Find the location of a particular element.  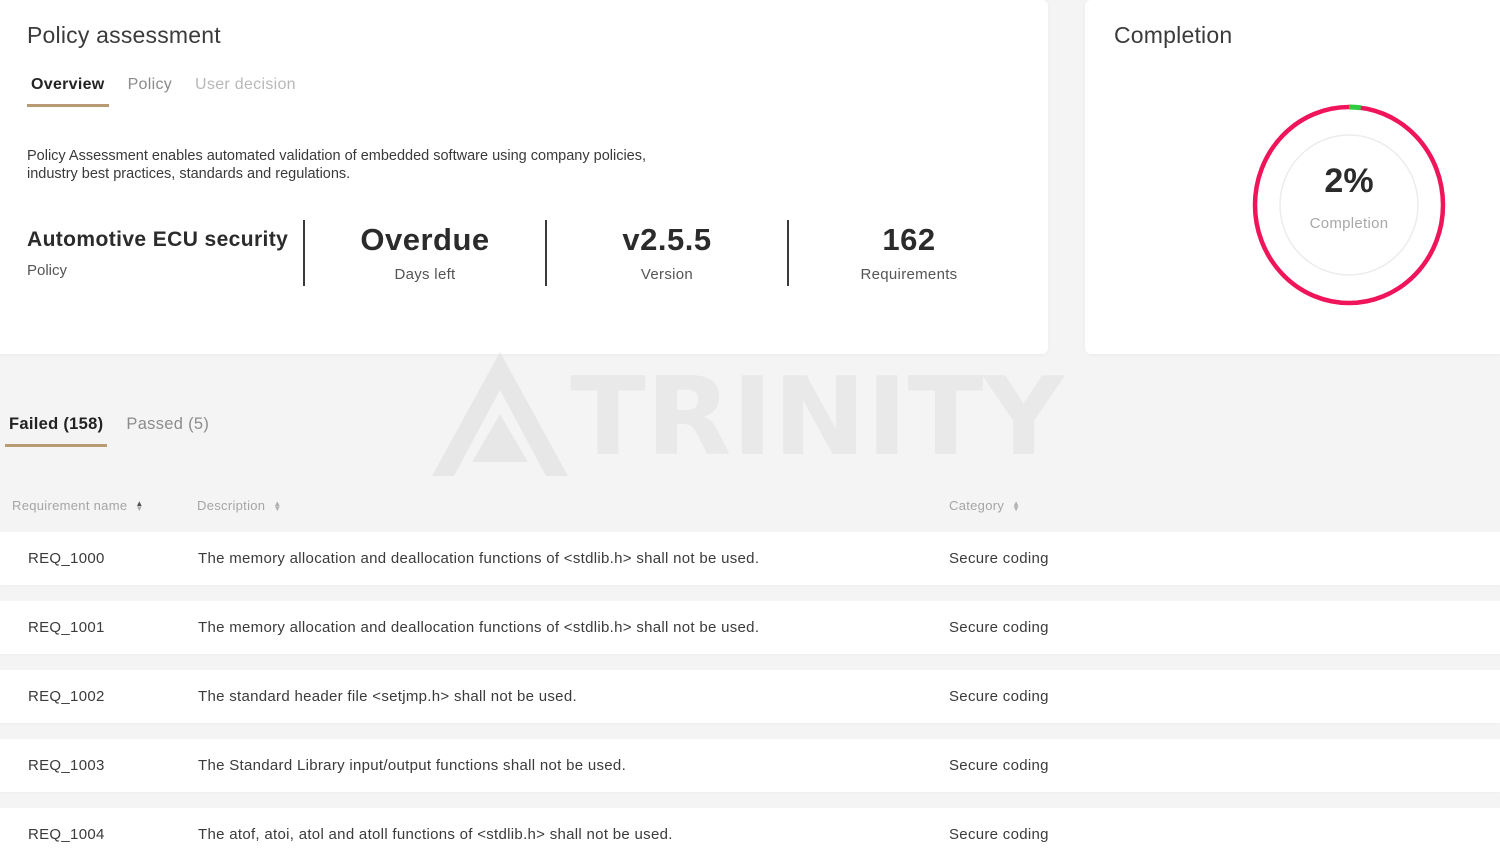

completion-card: Completion 2% Completion is located at coordinates (1292, 177).